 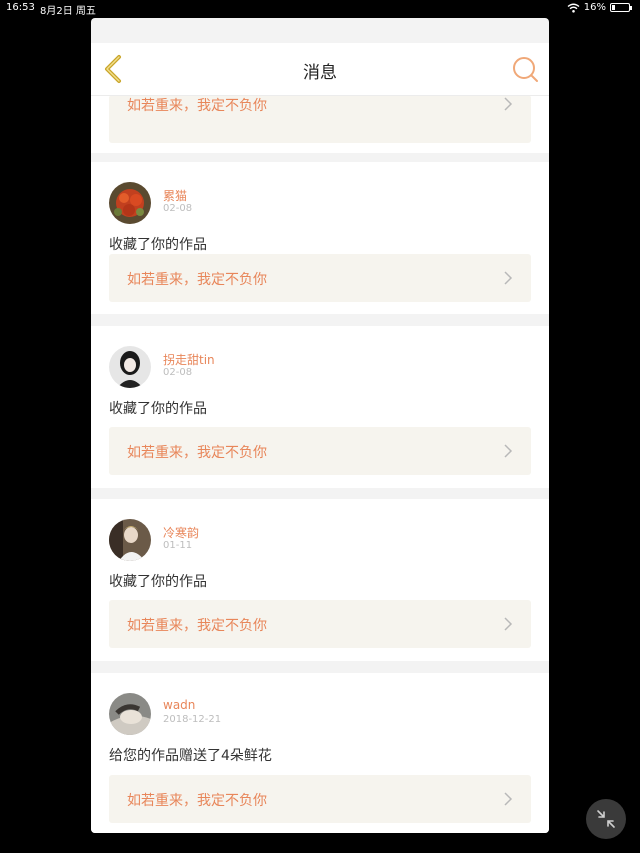 I want to click on list-item: wadn 2018-12-21 给您的作品赠送了4朵鲜花 如若重来，我定不负你, so click(x=320, y=753).